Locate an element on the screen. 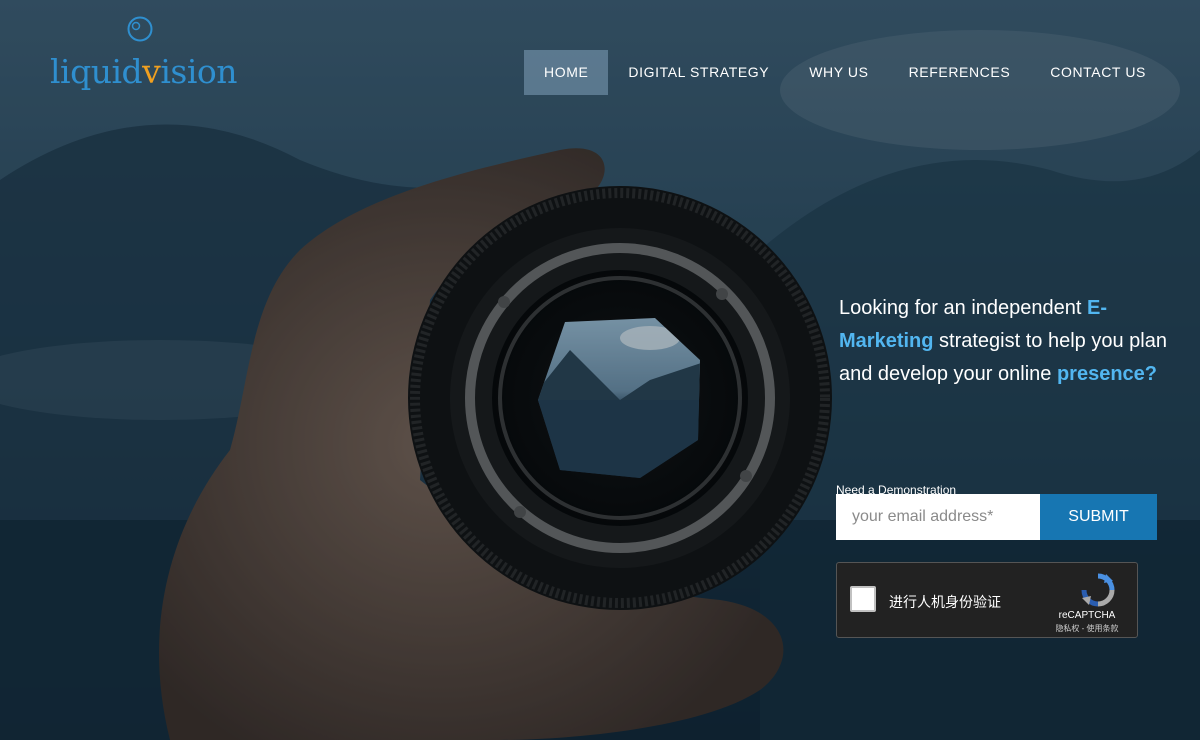 Image resolution: width=1200 pixels, height=740 pixels. recaptcha-brand: reCAPTCHA is located at coordinates (1087, 615).